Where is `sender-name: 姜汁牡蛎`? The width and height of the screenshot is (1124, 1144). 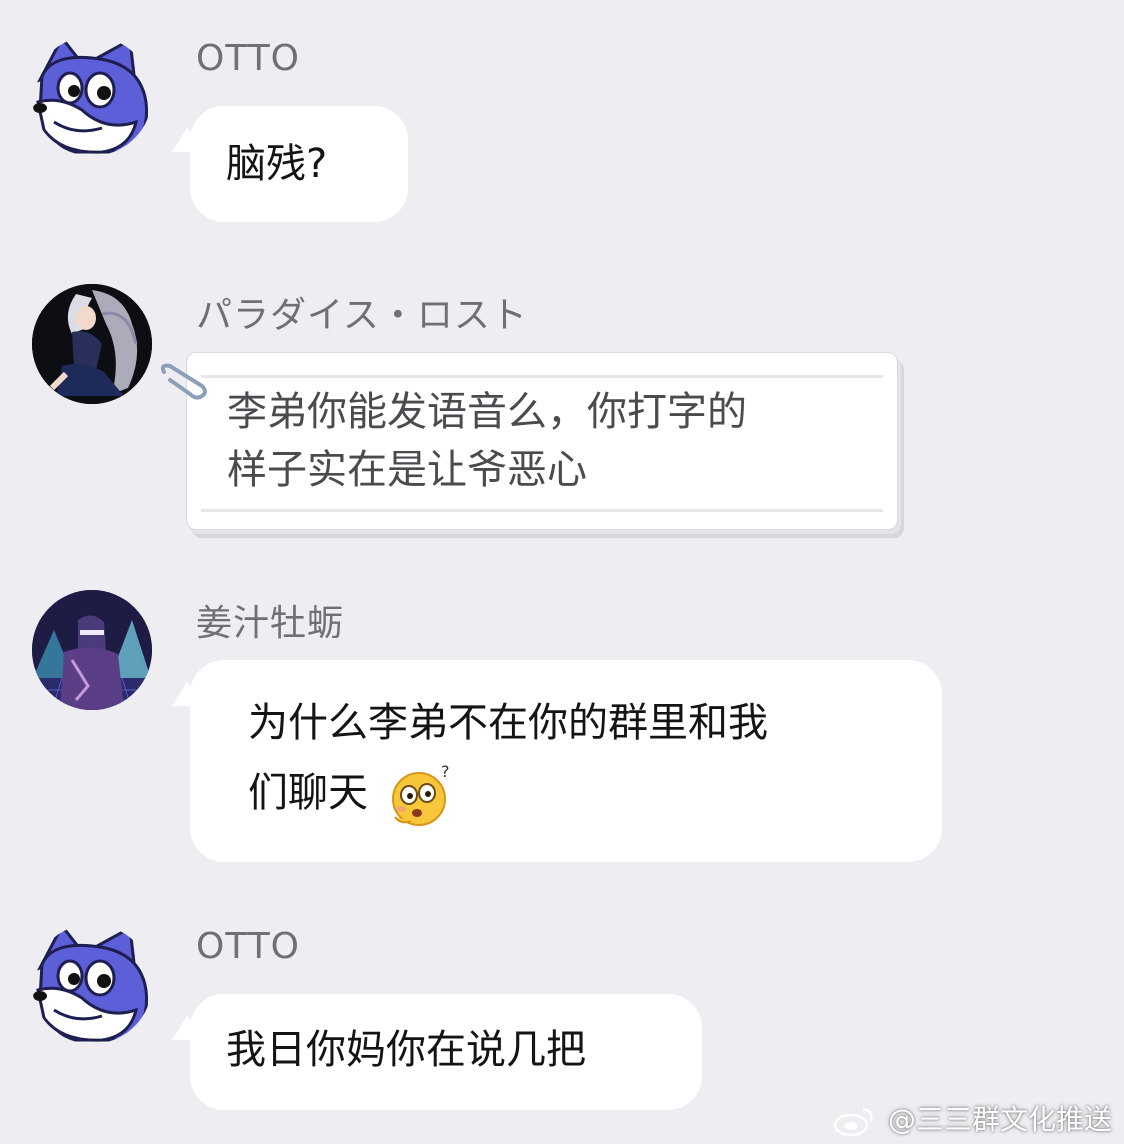
sender-name: 姜汁牡蛎 is located at coordinates (270, 623).